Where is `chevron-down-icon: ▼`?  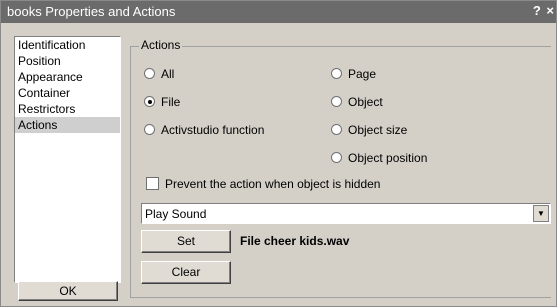
chevron-down-icon: ▼ is located at coordinates (541, 213).